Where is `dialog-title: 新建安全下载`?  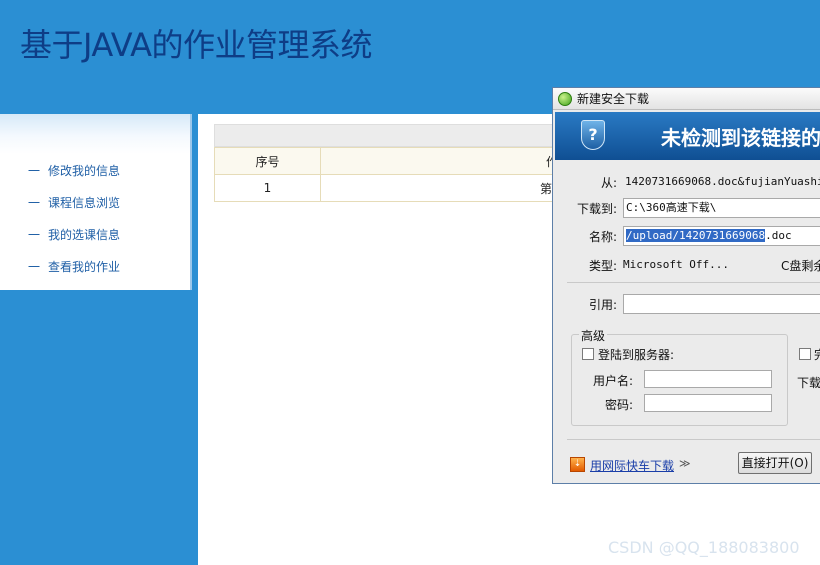 dialog-title: 新建安全下载 is located at coordinates (613, 99).